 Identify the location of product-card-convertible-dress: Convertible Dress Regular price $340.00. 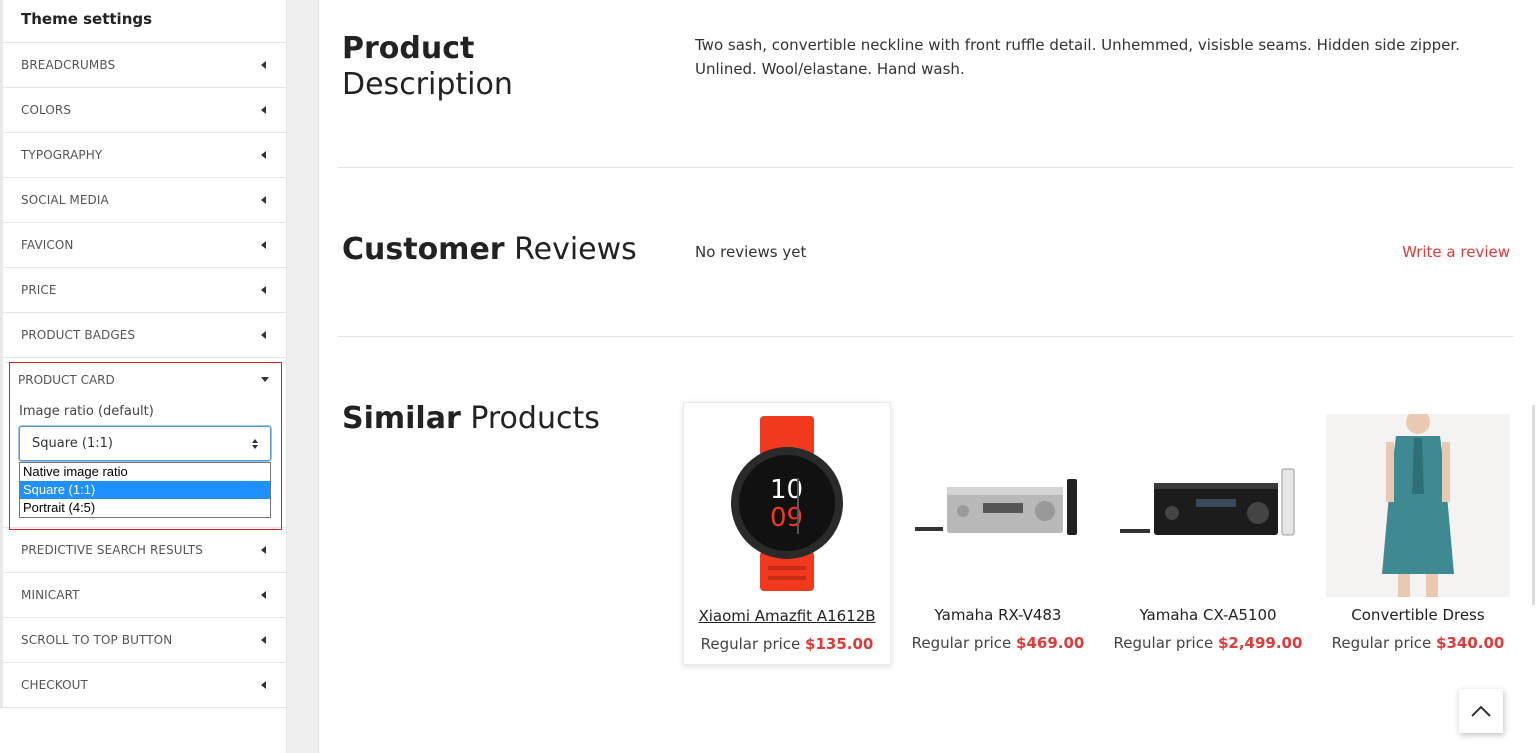
(1418, 533).